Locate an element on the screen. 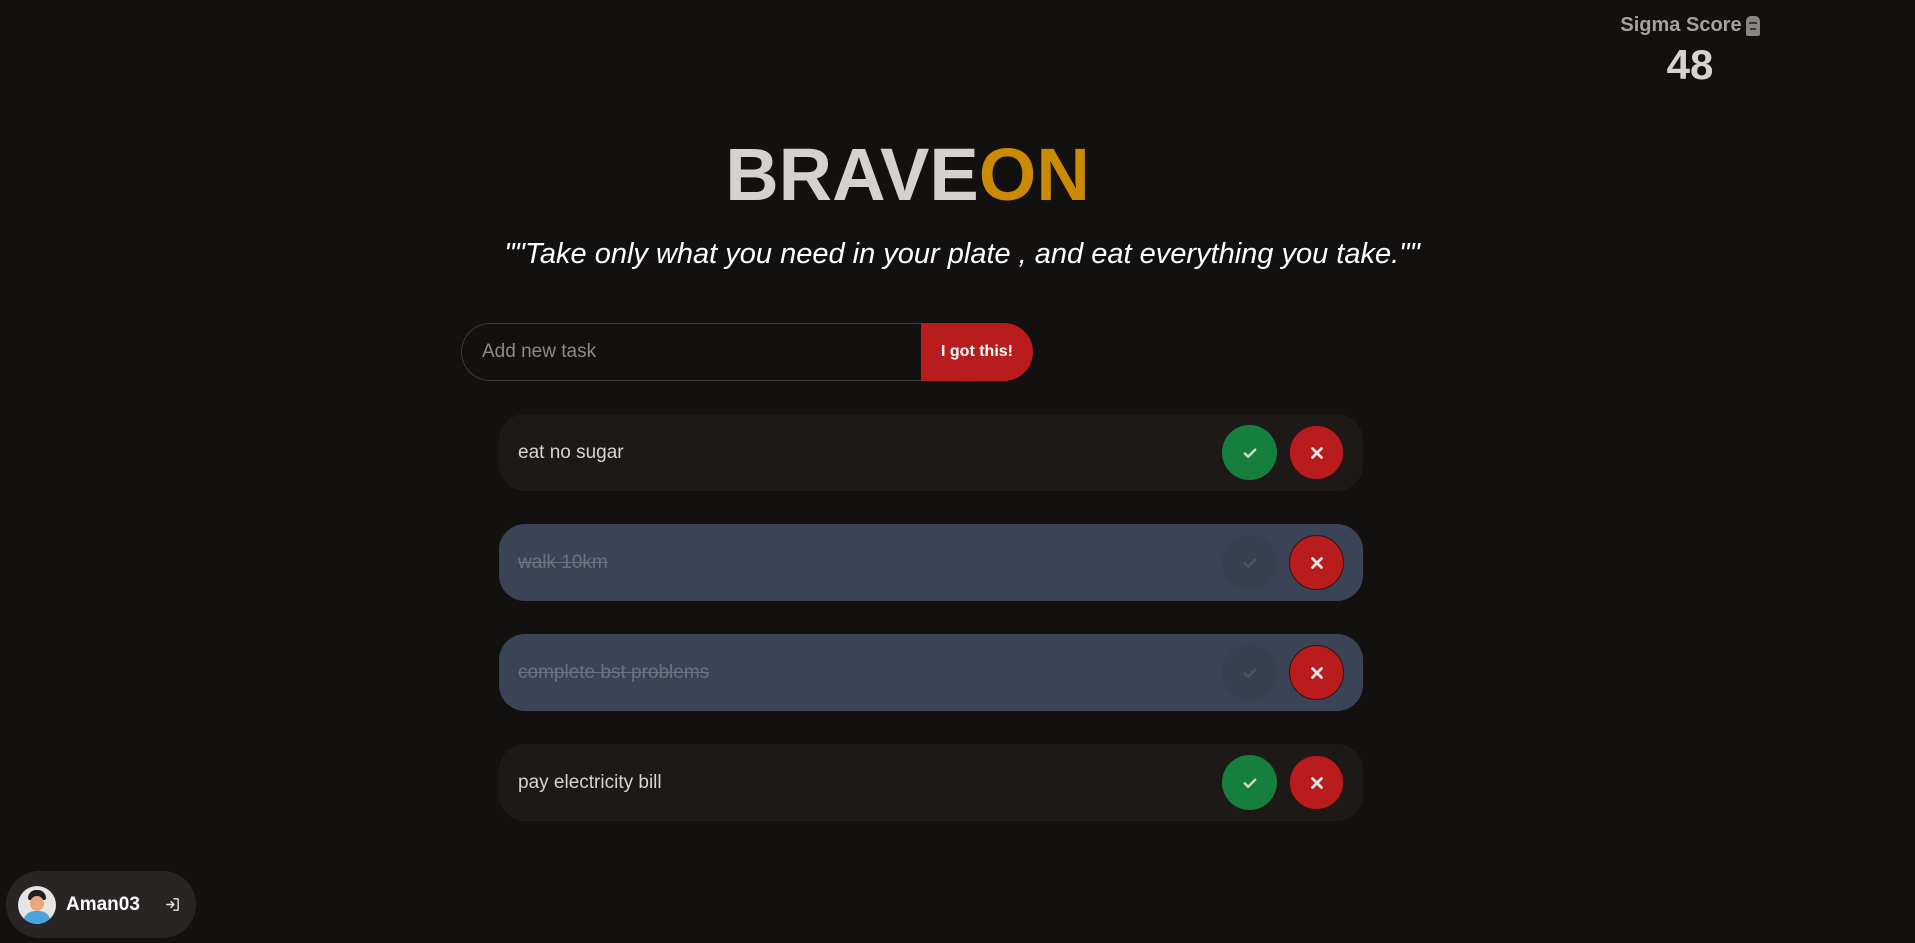 The width and height of the screenshot is (1915, 943). task-text: complete bst problems is located at coordinates (614, 672).